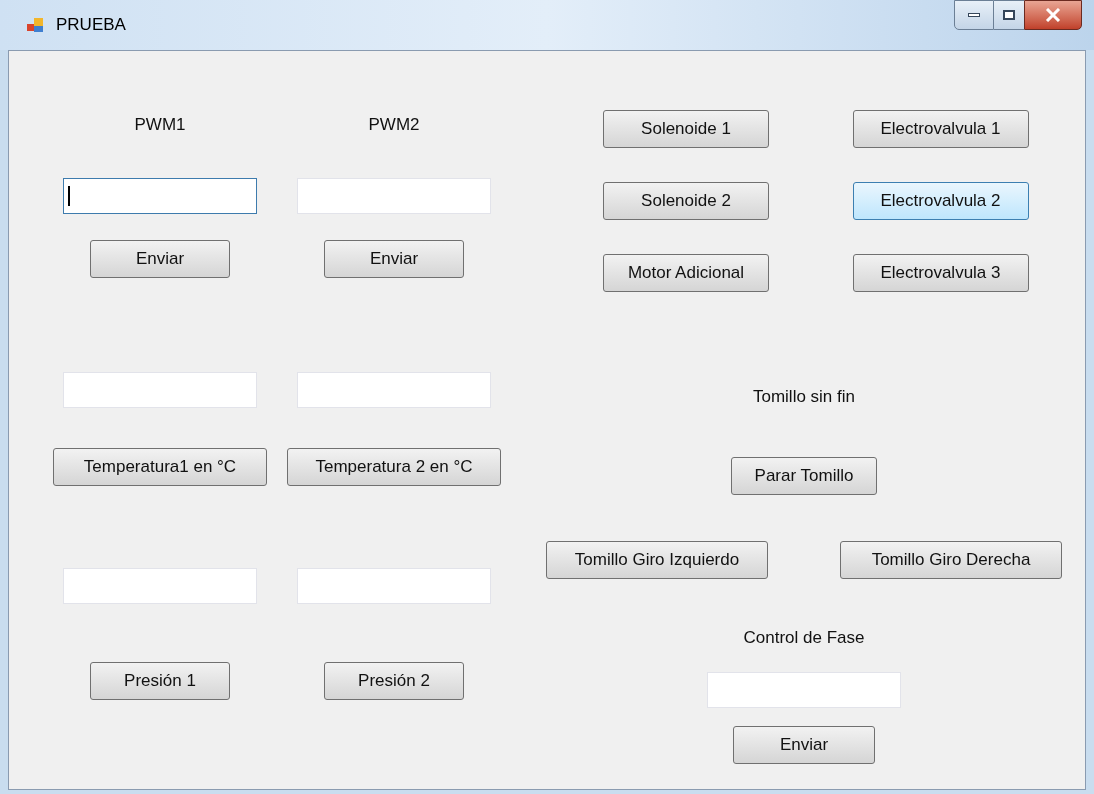  What do you see at coordinates (951, 560) in the screenshot?
I see `command-button: Tomillo Giro Derecha` at bounding box center [951, 560].